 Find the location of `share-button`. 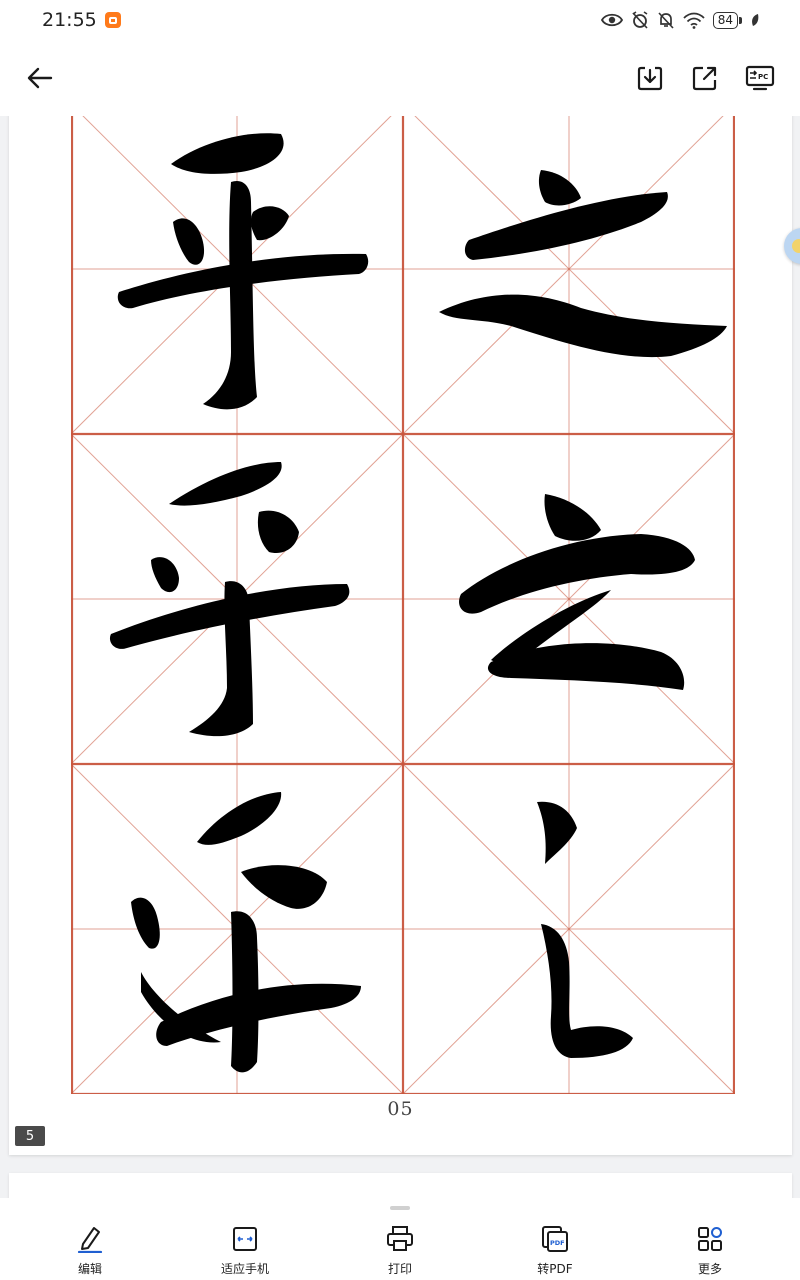

share-button is located at coordinates (705, 78).